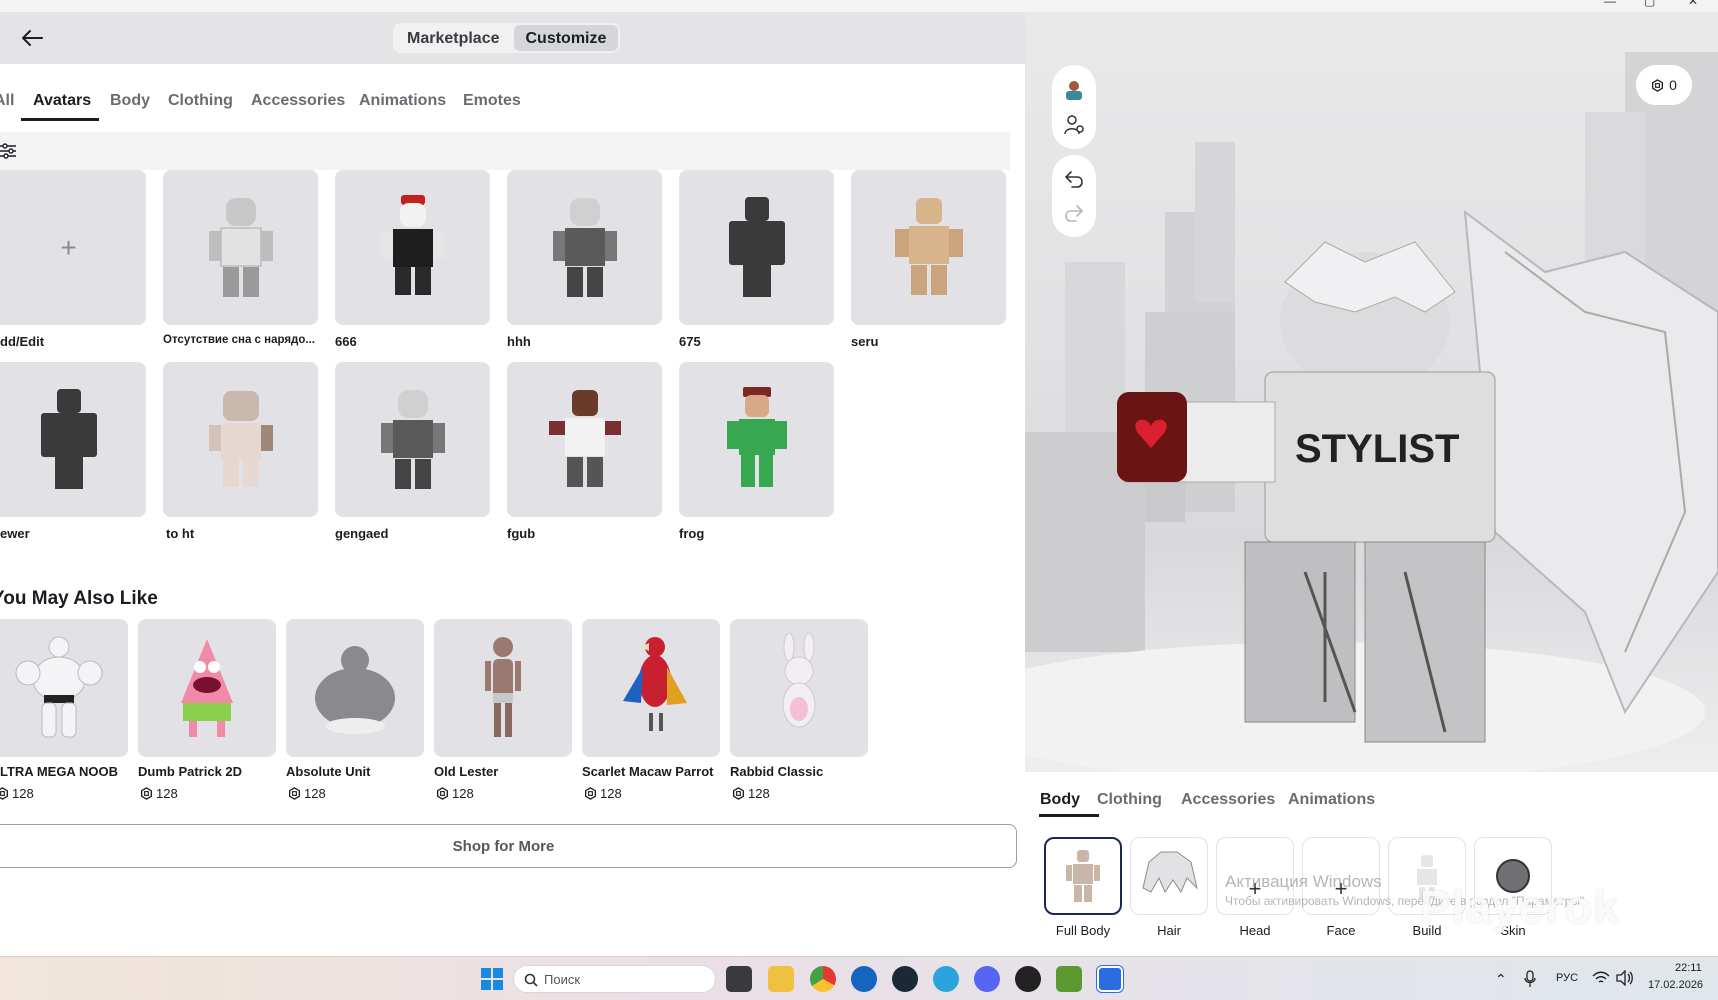 The width and height of the screenshot is (1718, 1000). What do you see at coordinates (1074, 125) in the screenshot?
I see `avatar-settings-icon` at bounding box center [1074, 125].